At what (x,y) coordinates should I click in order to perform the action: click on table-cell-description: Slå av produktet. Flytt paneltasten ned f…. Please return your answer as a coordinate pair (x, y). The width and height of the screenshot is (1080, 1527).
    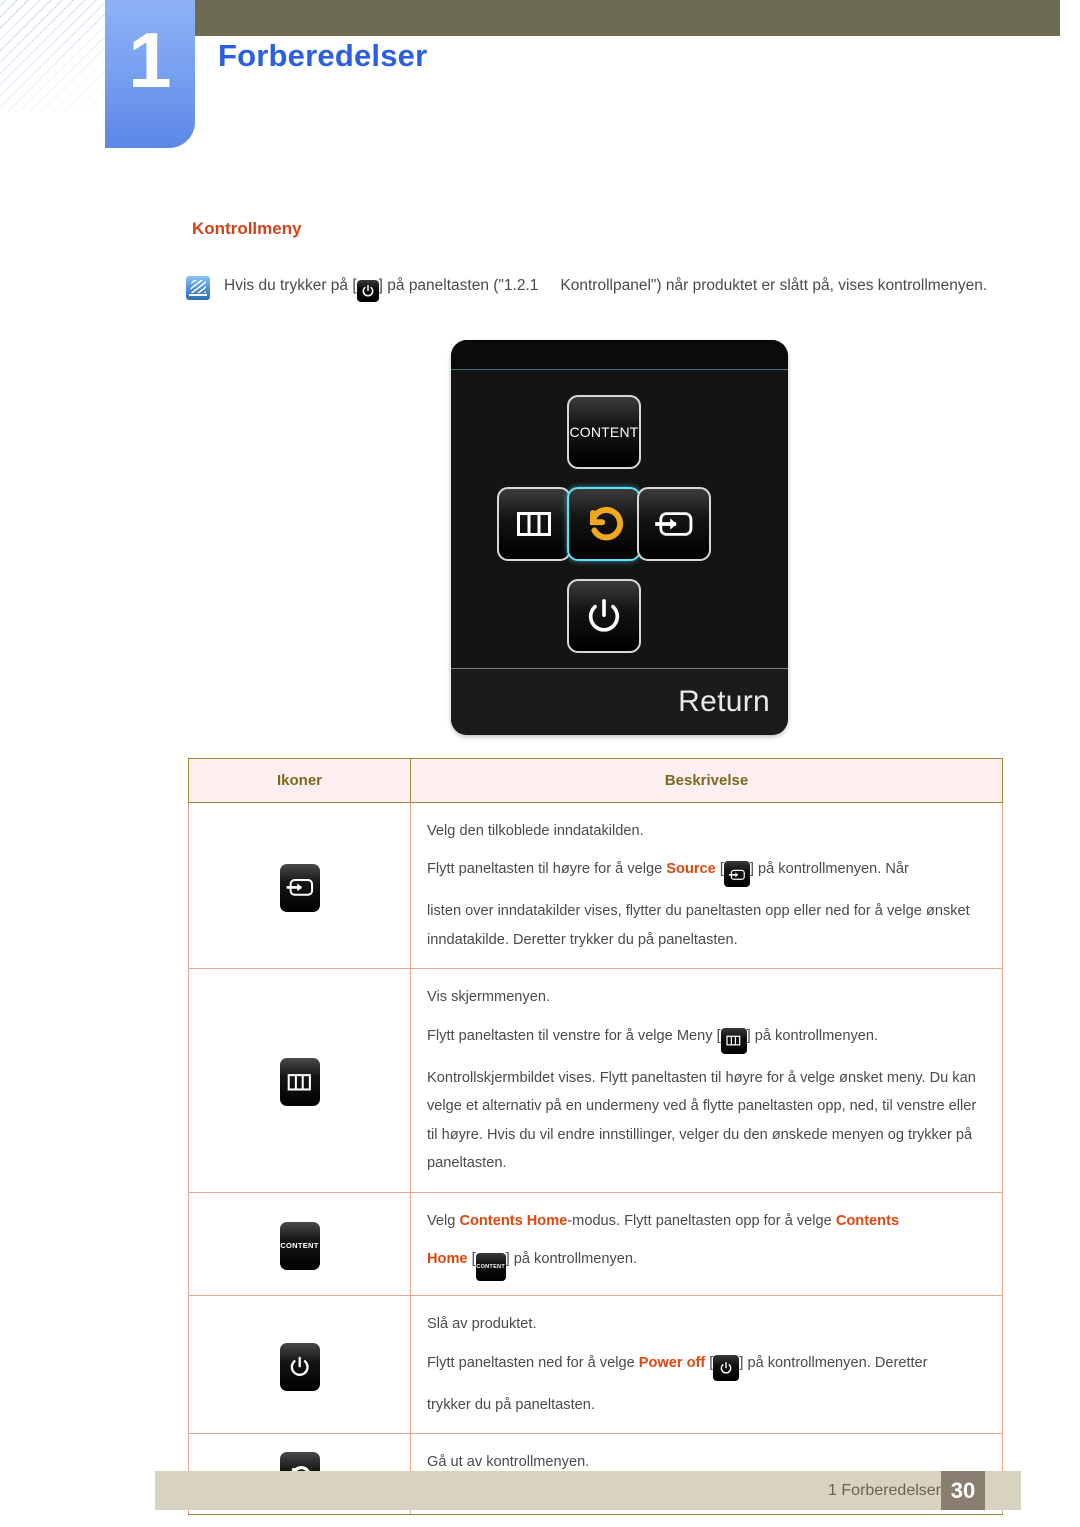
    Looking at the image, I should click on (706, 1364).